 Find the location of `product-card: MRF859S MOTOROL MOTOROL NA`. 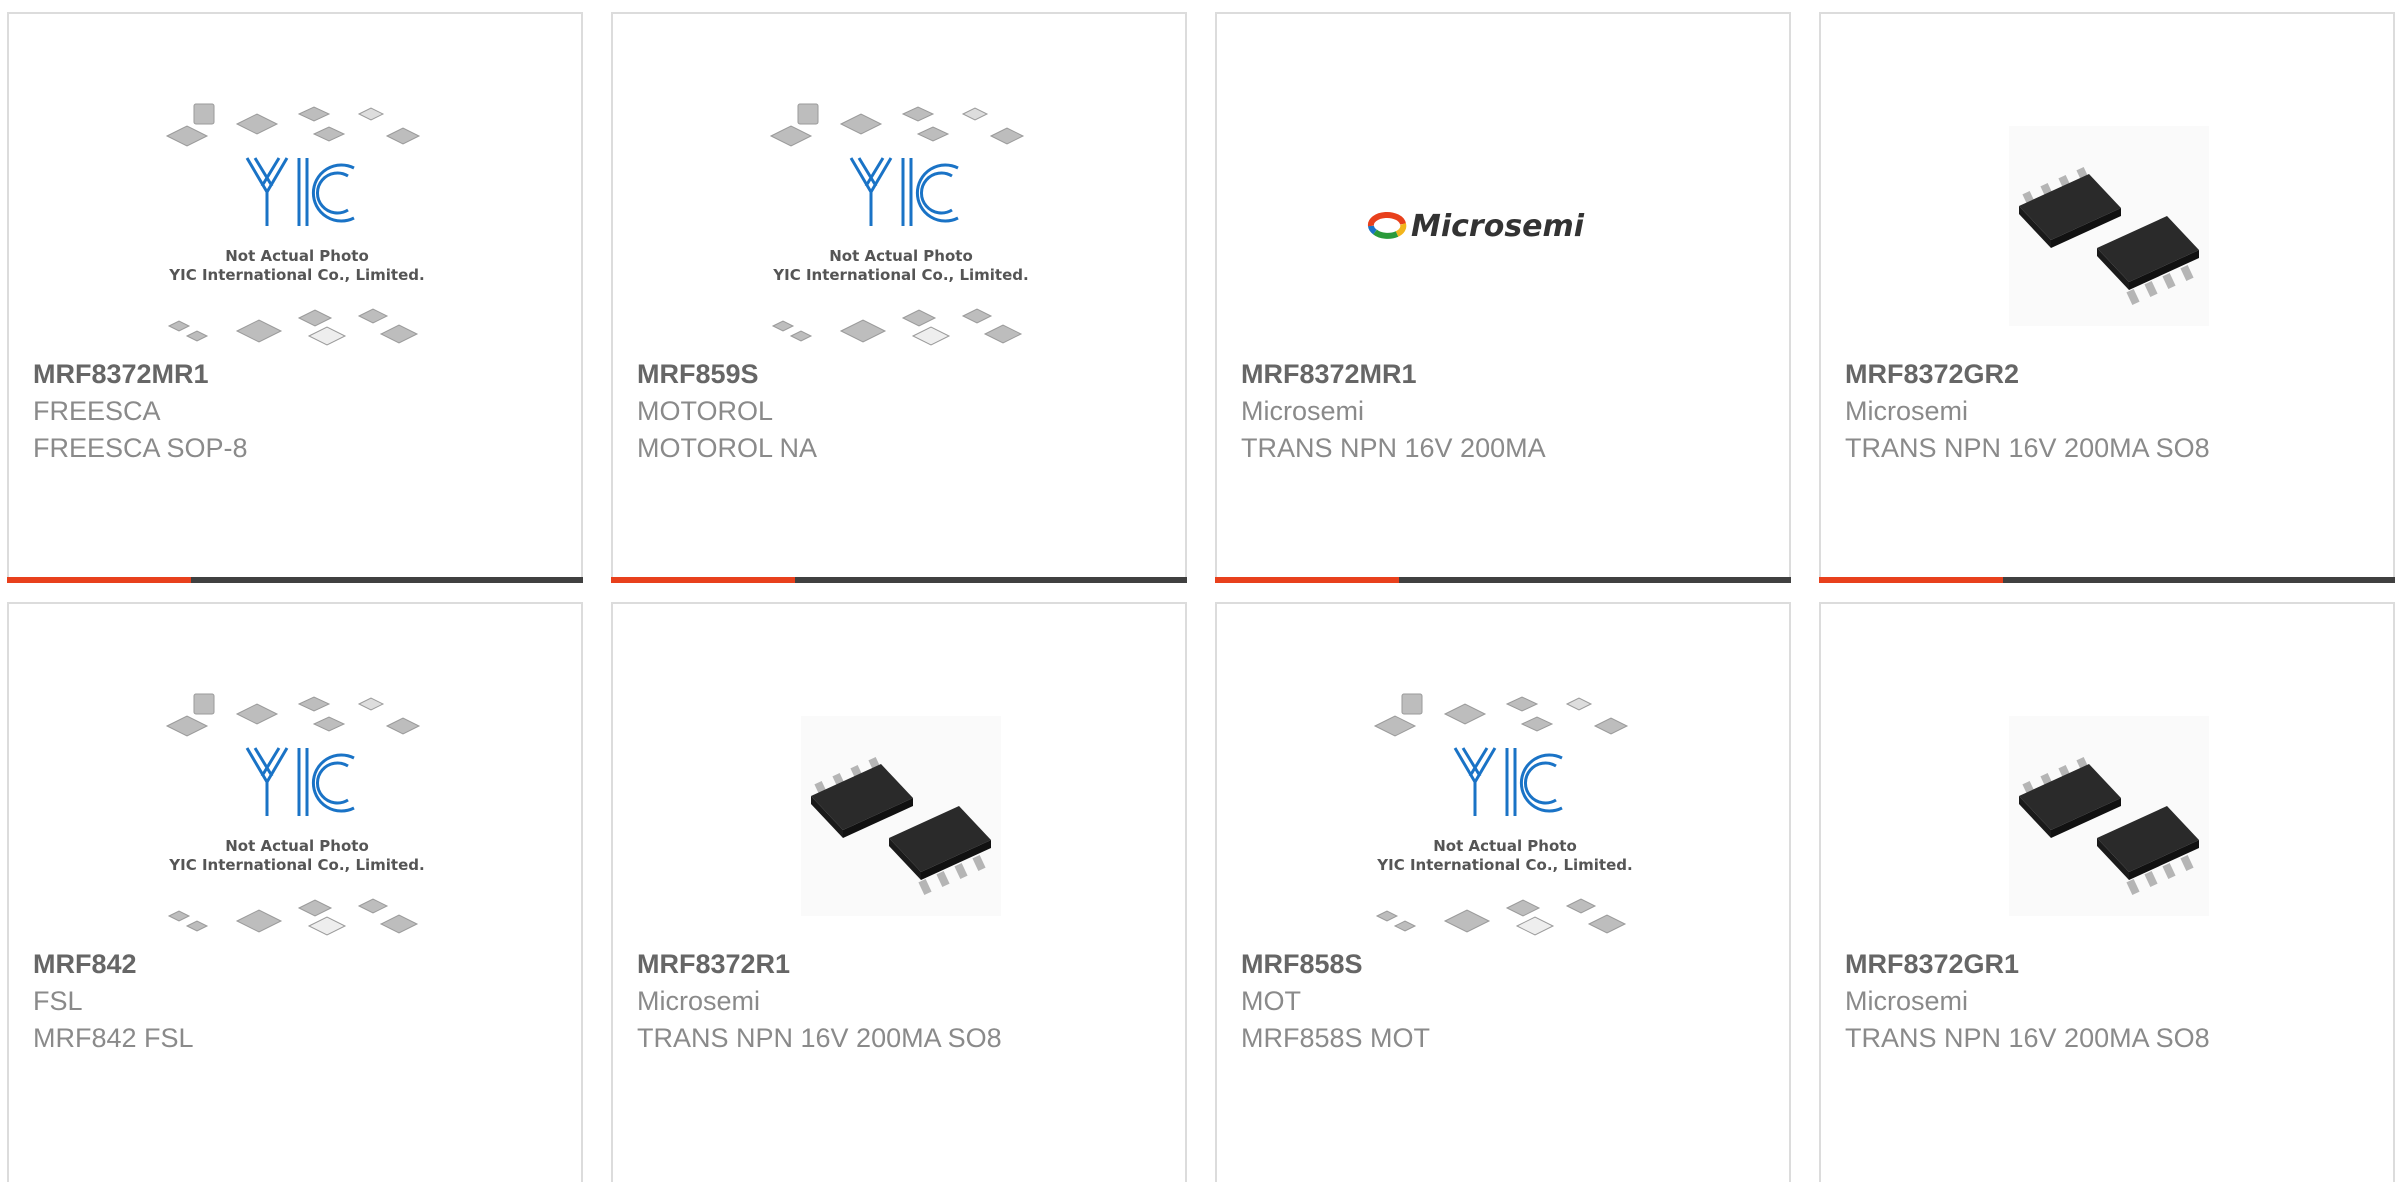

product-card: MRF859S MOTOROL MOTOROL NA is located at coordinates (899, 297).